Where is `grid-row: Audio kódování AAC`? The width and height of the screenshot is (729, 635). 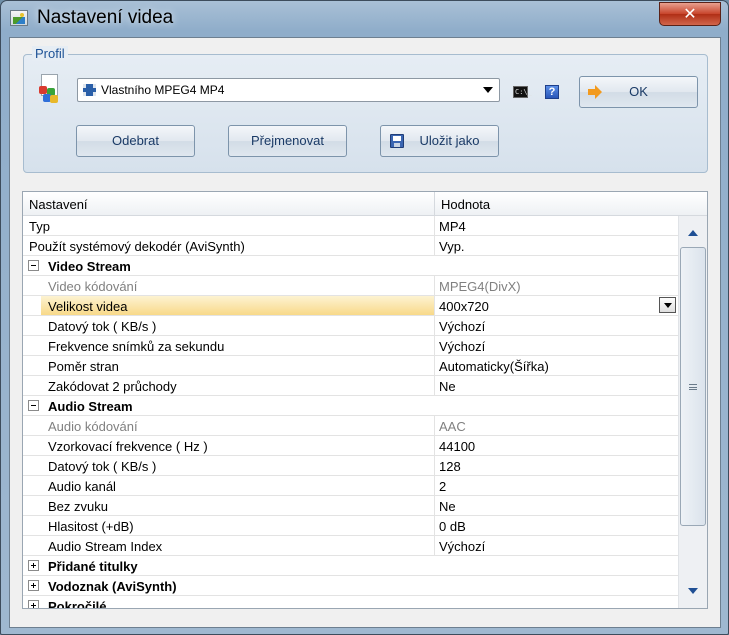 grid-row: Audio kódování AAC is located at coordinates (350, 426).